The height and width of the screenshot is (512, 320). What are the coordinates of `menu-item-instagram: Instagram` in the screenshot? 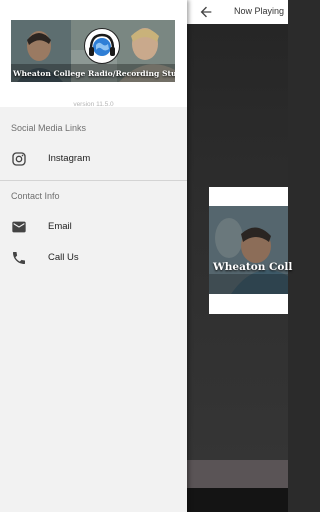 It's located at (93, 159).